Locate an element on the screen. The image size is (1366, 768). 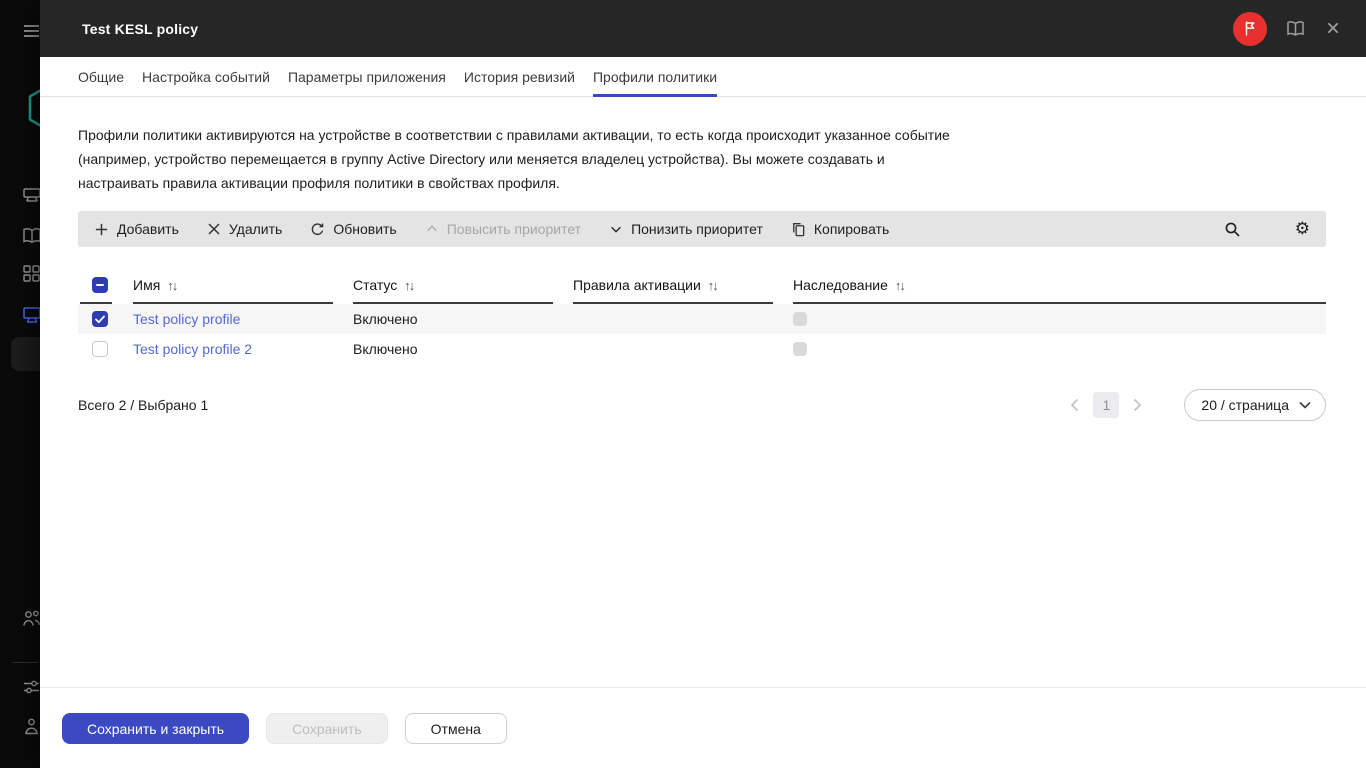
tab-revision-history: История ревизий is located at coordinates (519, 76).